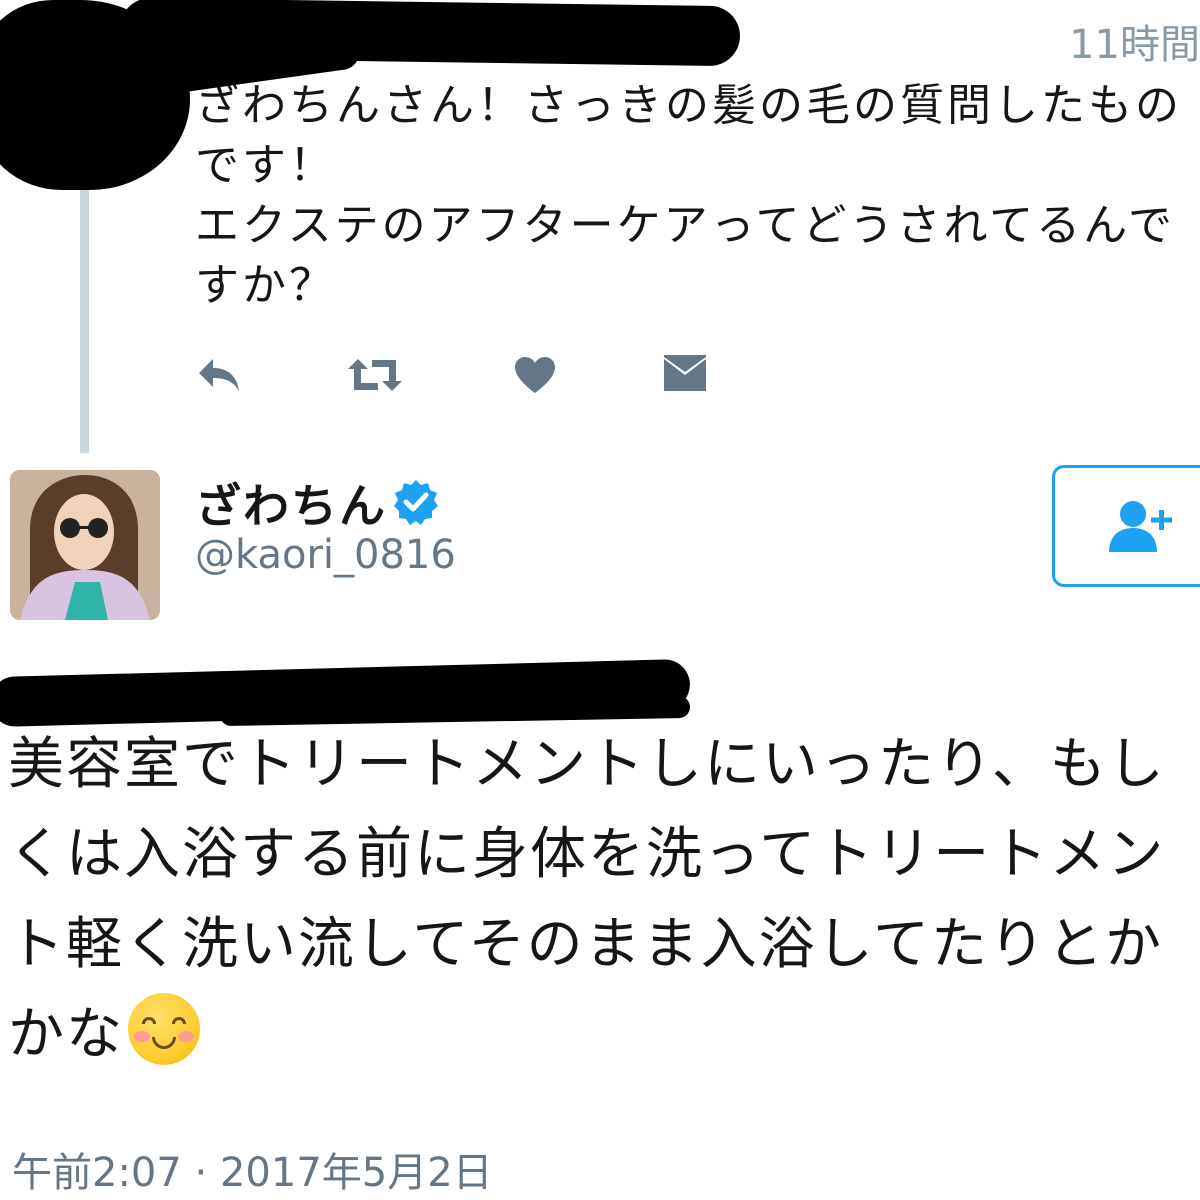 The image size is (1200, 1200). Describe the element at coordinates (600, 375) in the screenshot. I see `parent-tweet-actions` at that location.